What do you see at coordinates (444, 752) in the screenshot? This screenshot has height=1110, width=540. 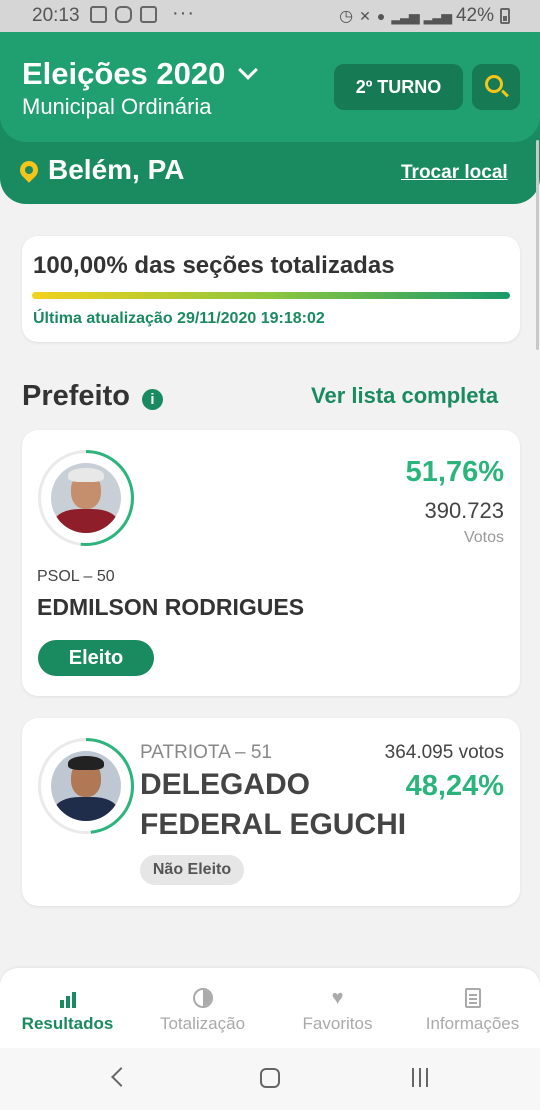 I see `candidate-votes: 364.095 votos` at bounding box center [444, 752].